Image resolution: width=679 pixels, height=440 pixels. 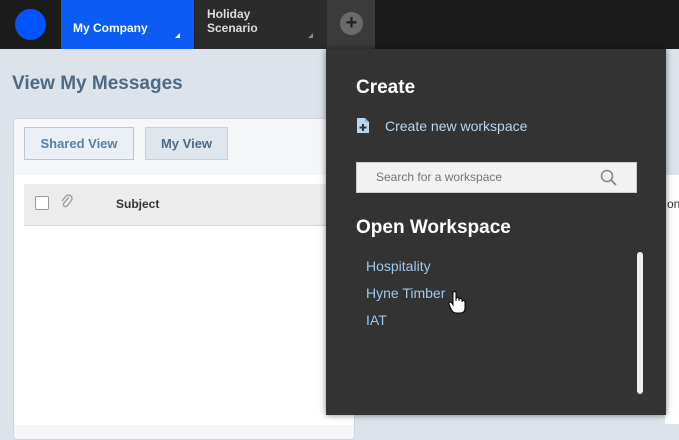 I want to click on tab-holiday-scenario: Holiday Scenario, so click(x=261, y=24).